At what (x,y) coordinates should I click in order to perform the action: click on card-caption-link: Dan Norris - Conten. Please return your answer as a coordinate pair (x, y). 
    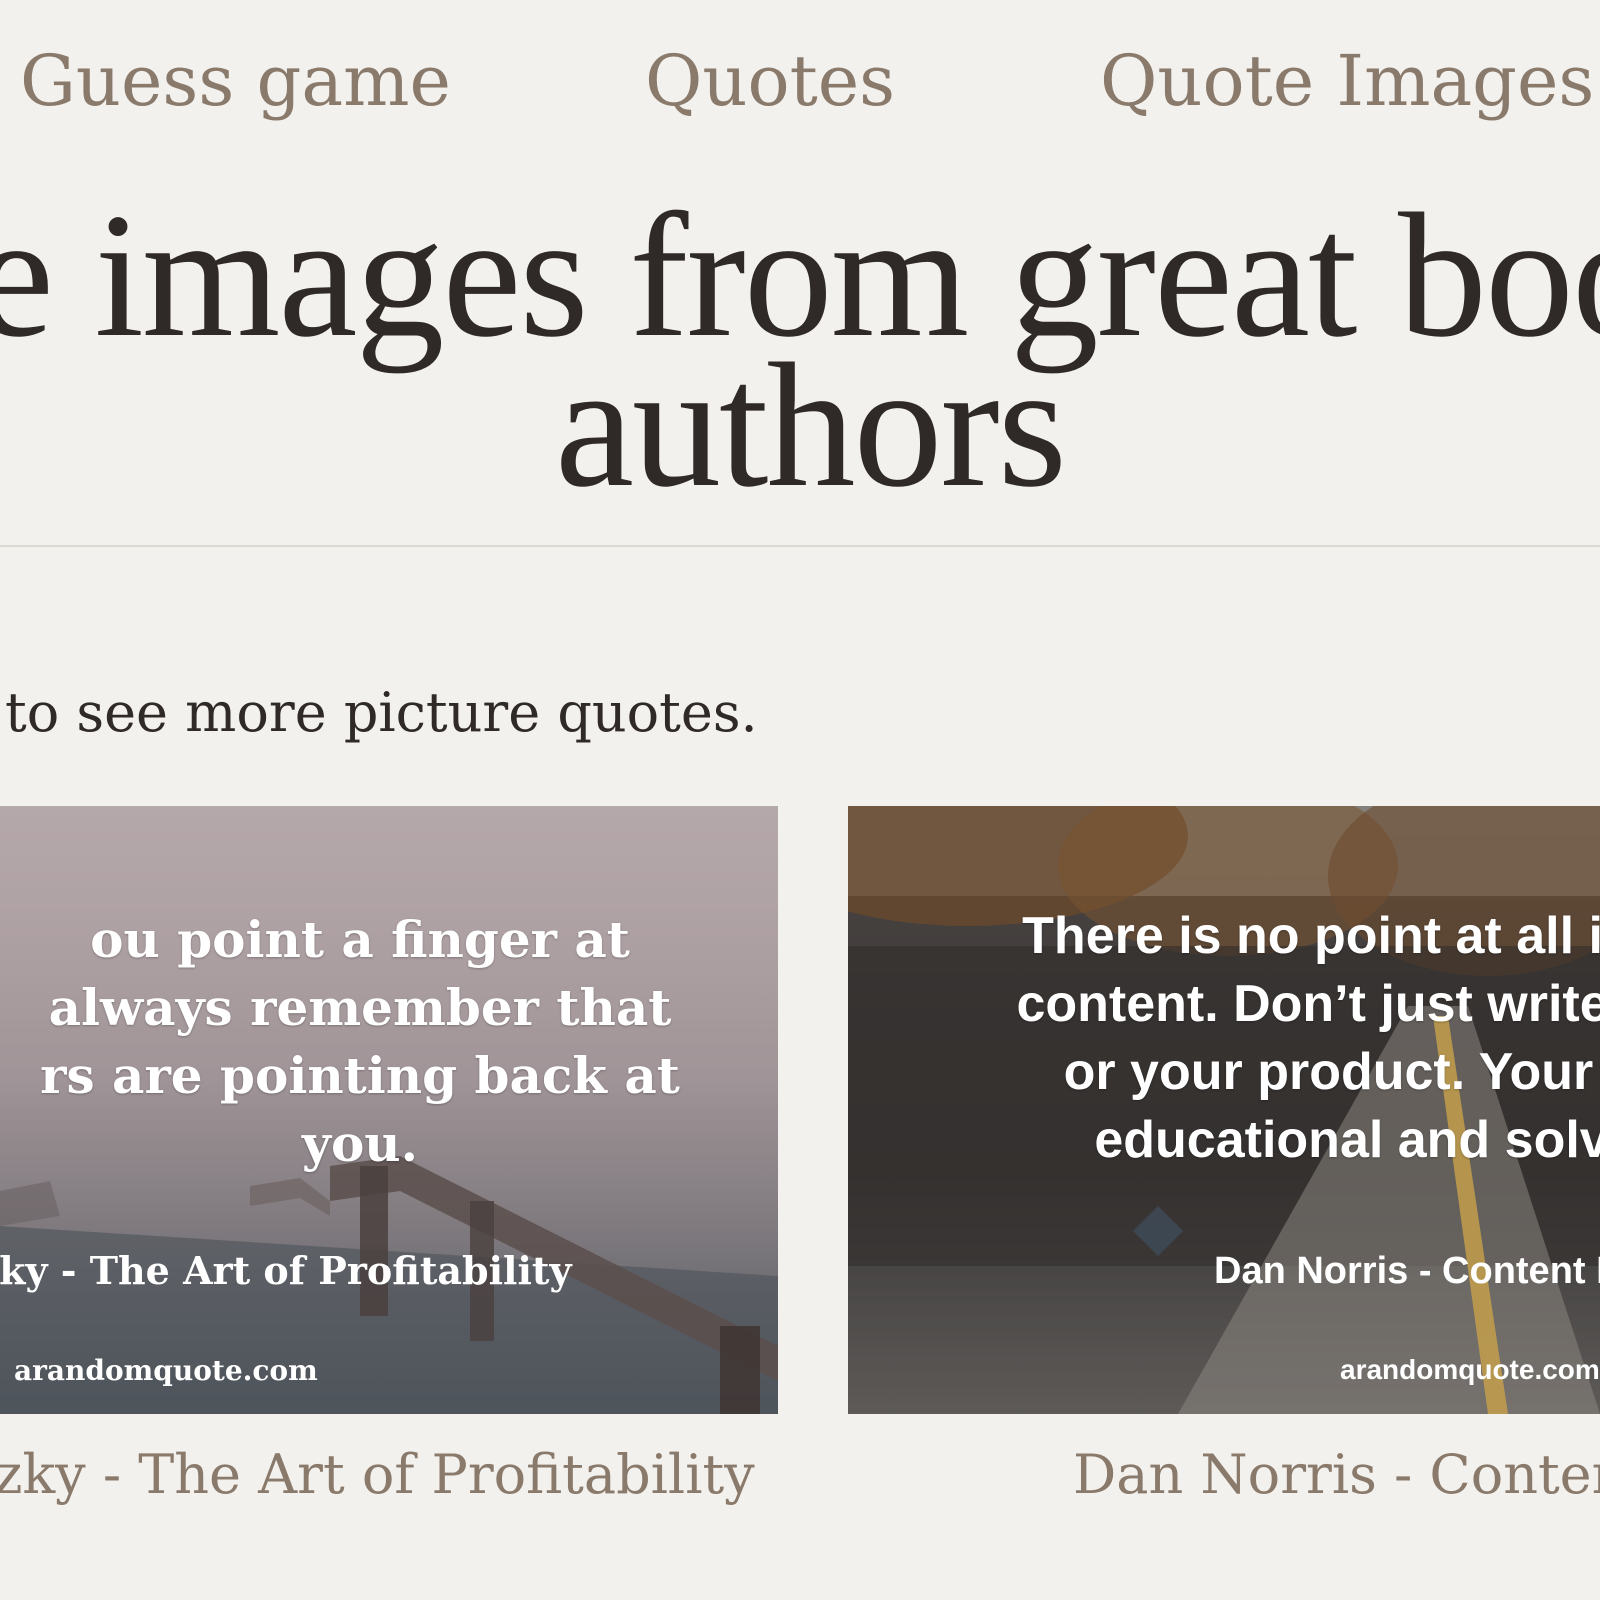
    Looking at the image, I should click on (1336, 1475).